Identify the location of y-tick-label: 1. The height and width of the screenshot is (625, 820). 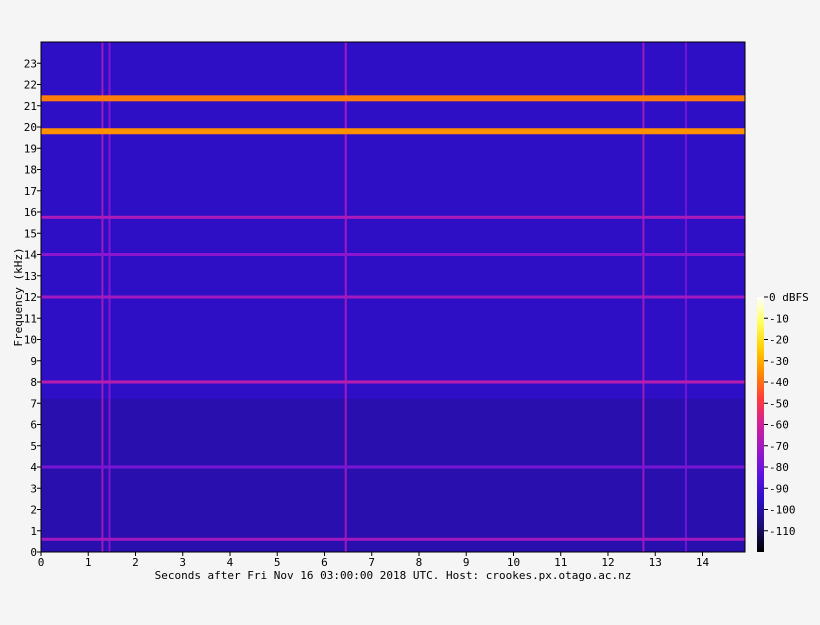
(33, 531).